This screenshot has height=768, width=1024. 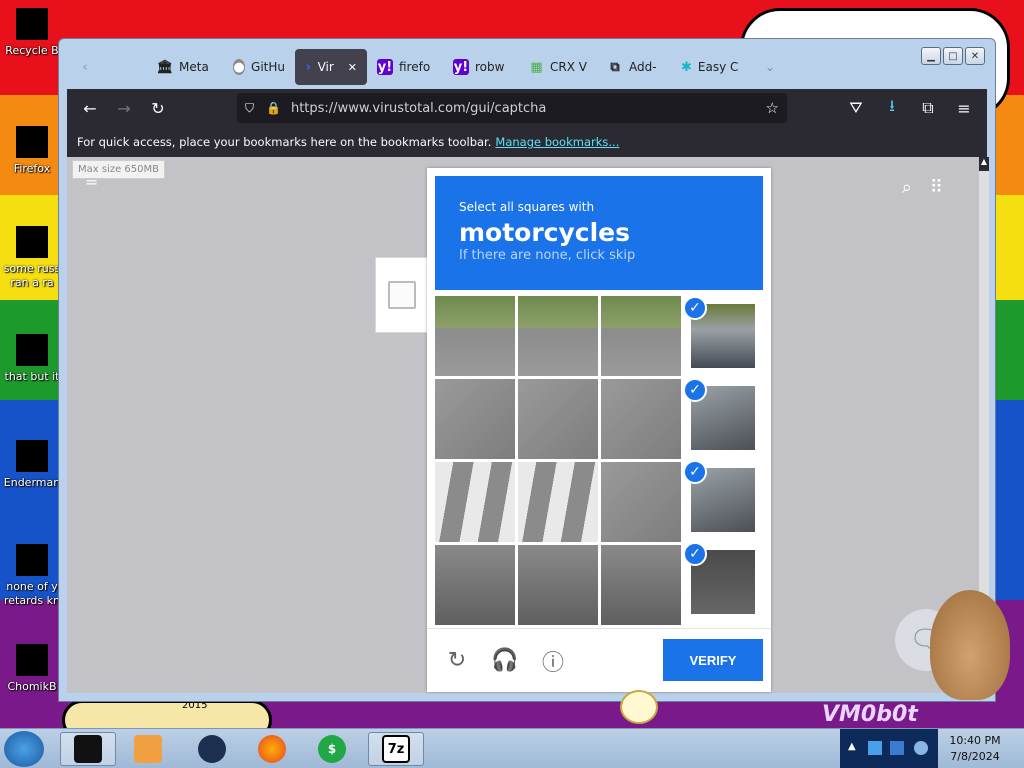 I want to click on hamster-mascot-image, so click(x=970, y=645).